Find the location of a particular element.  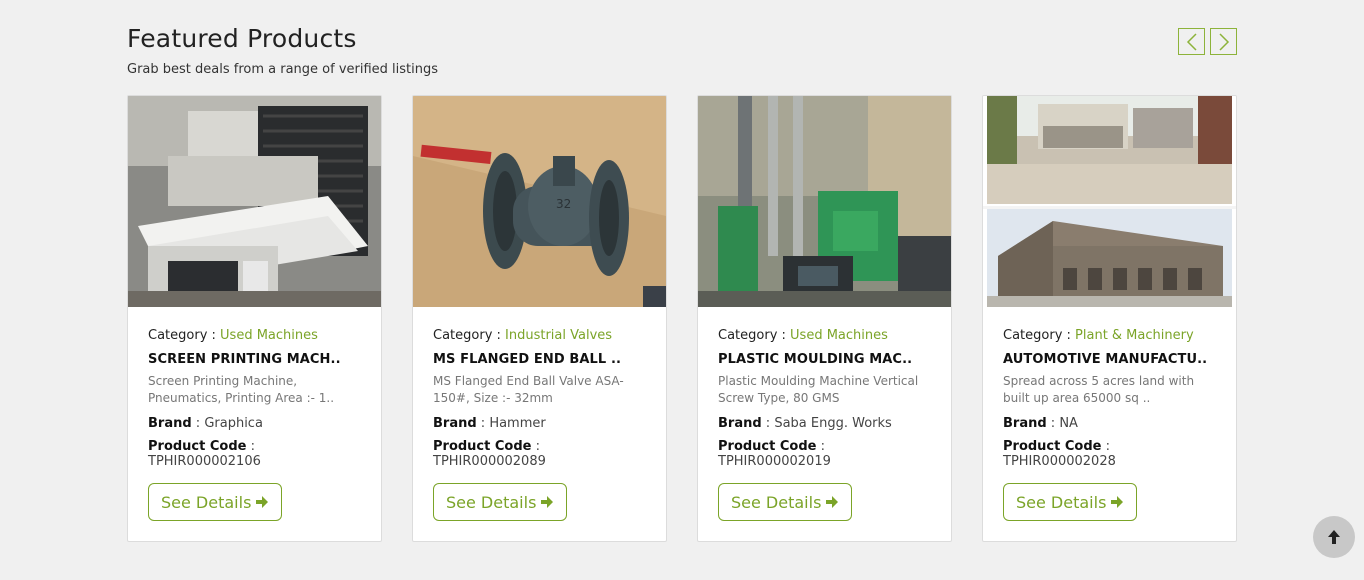

factory-building-photo is located at coordinates (1109, 201).